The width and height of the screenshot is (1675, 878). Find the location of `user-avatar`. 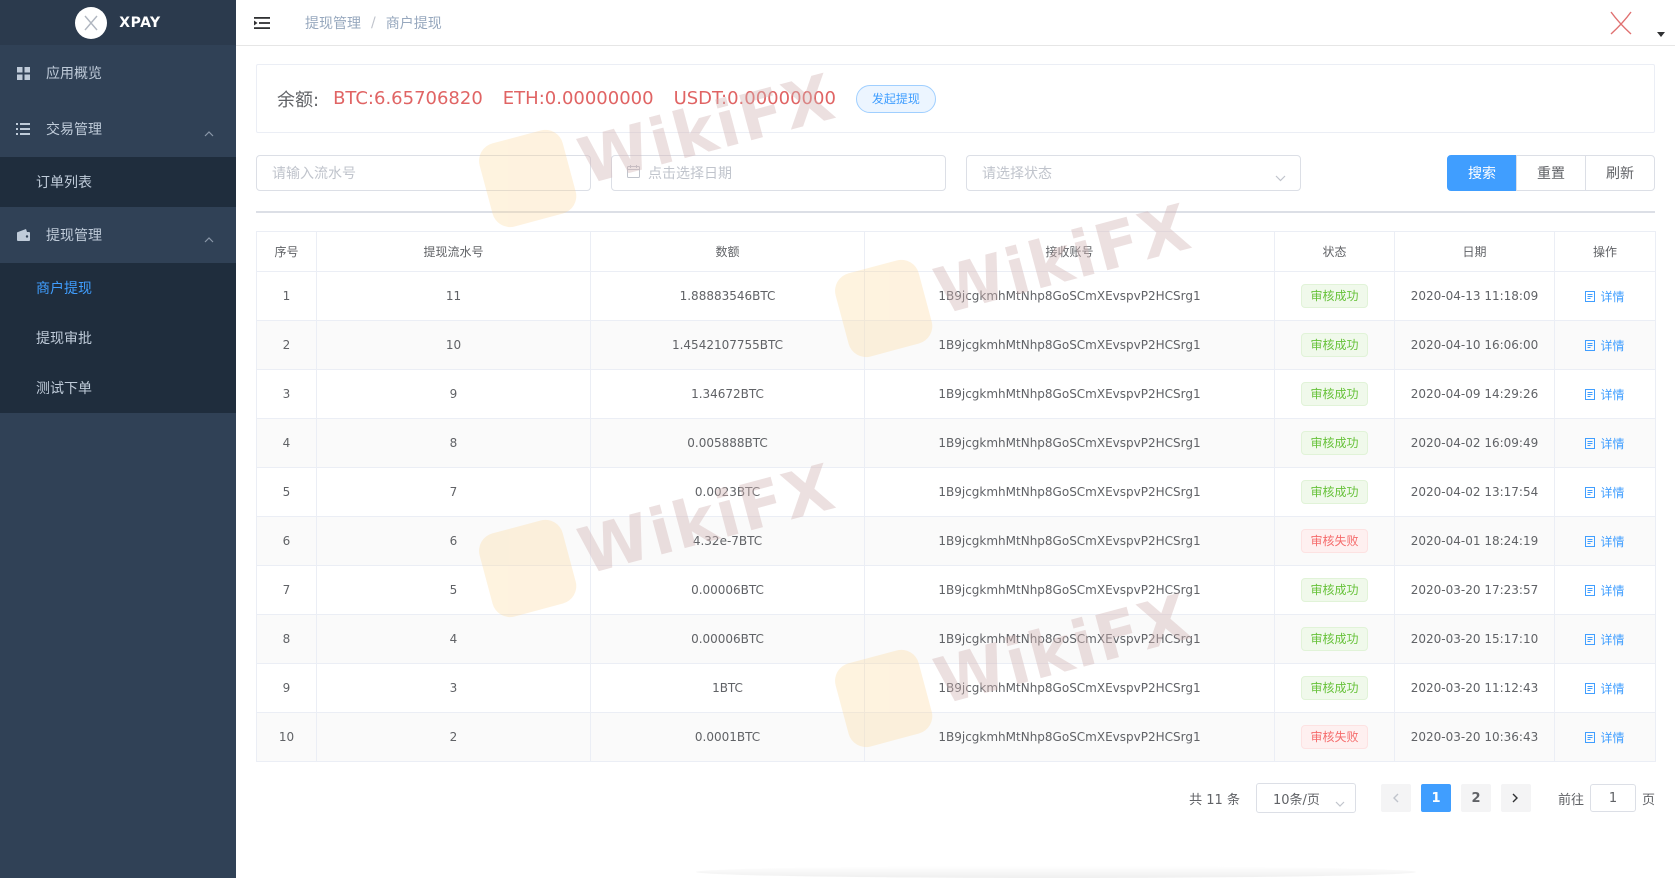

user-avatar is located at coordinates (1621, 23).